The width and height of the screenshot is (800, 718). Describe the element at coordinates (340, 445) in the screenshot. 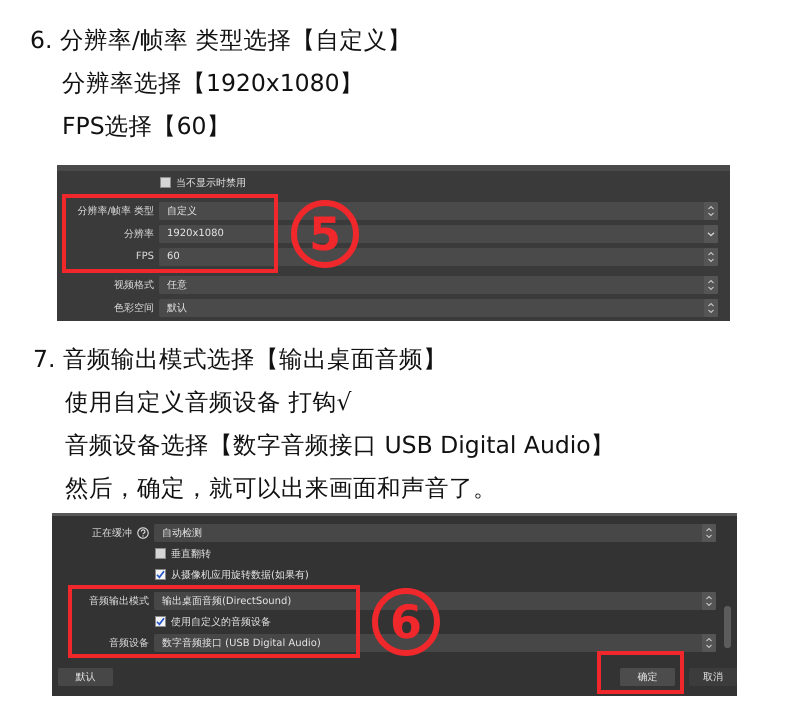

I see `instruction-text: 音频设备选择【数字音频接口 USB Digital Audio】` at that location.